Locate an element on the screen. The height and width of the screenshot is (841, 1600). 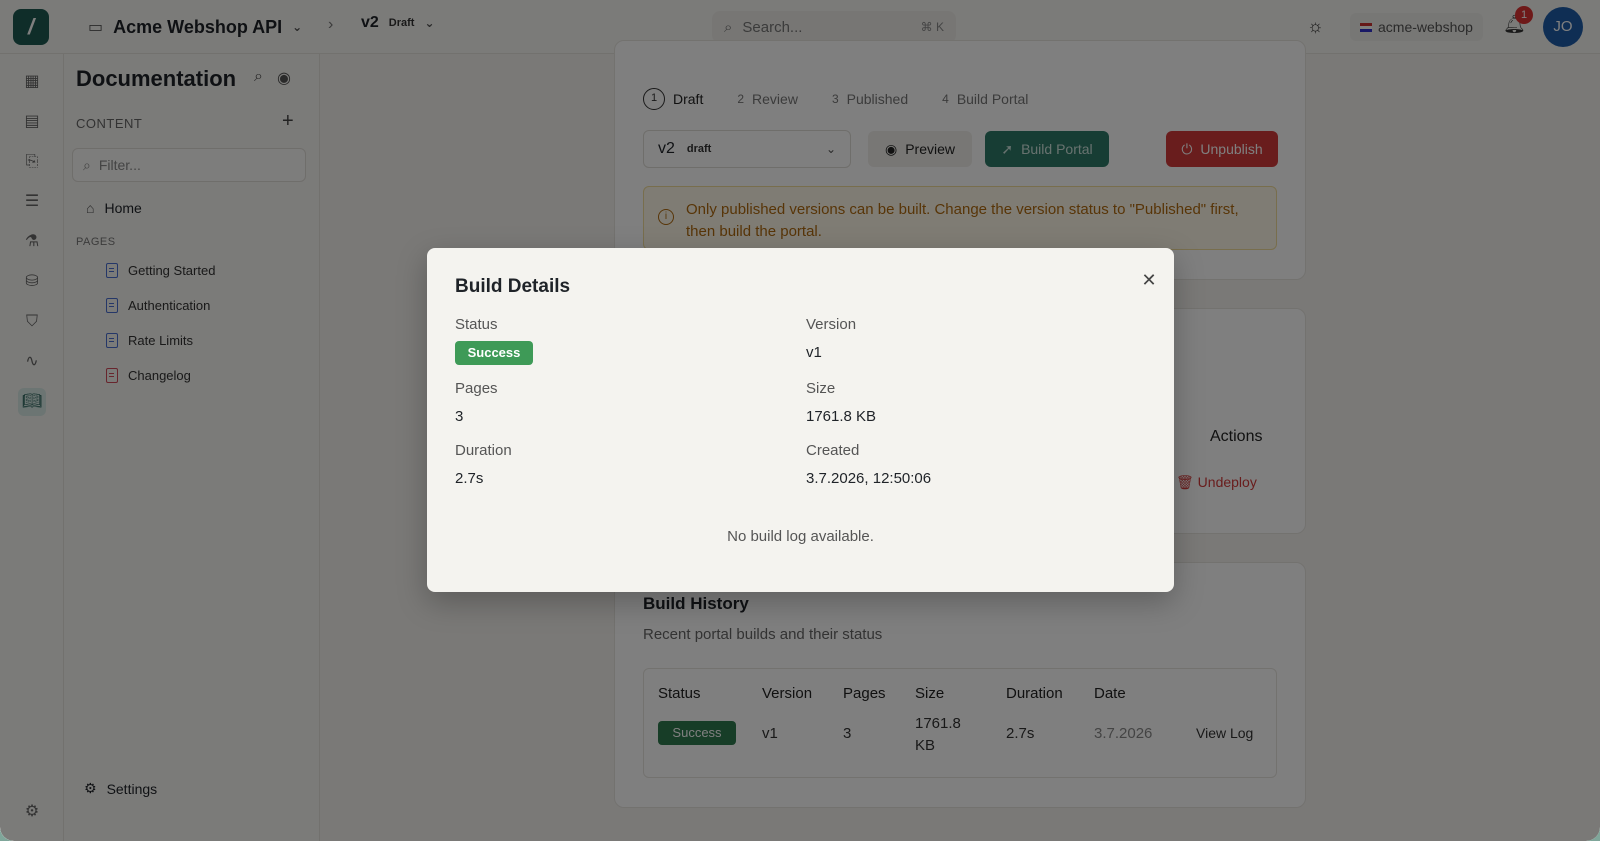
created-value: 3.7.2026, 12:50:06 is located at coordinates (869, 478).